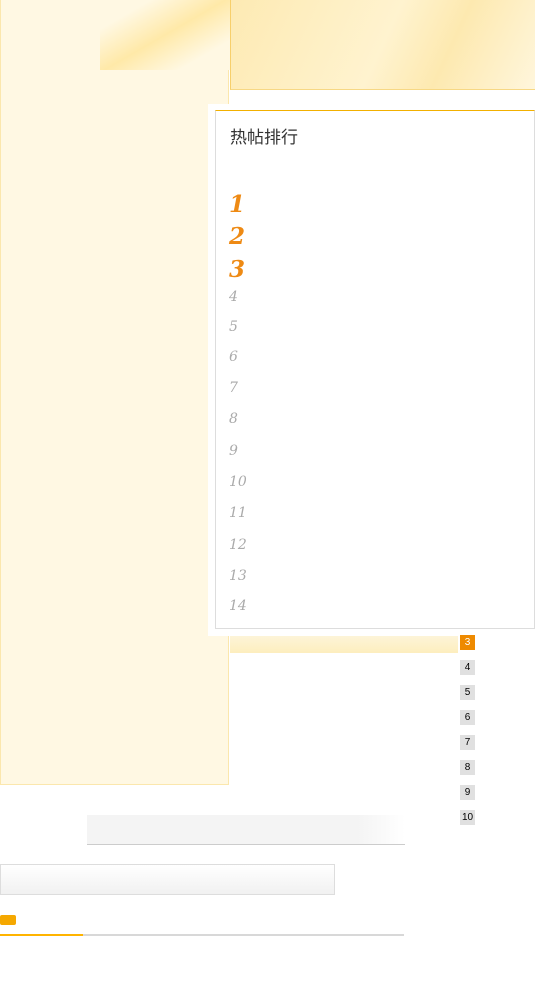 Image resolution: width=535 pixels, height=1000 pixels. Describe the element at coordinates (41, 935) in the screenshot. I see `tab-underline-active` at that location.